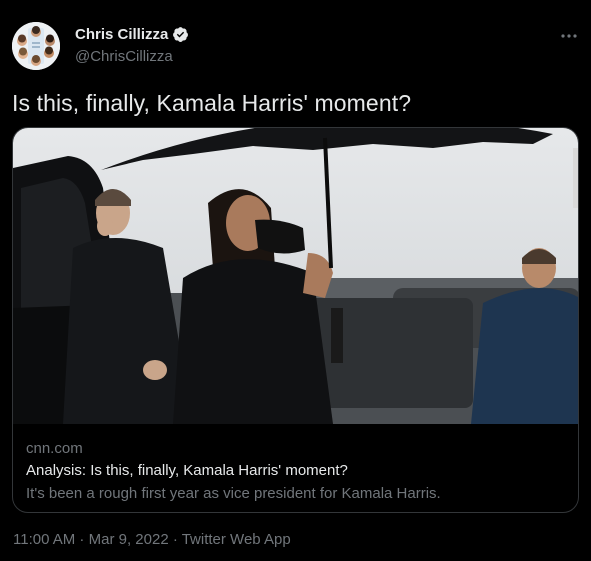 The image size is (591, 561). I want to click on tweet-text: Is this, finally, Kamala Harris' moment?, so click(212, 103).